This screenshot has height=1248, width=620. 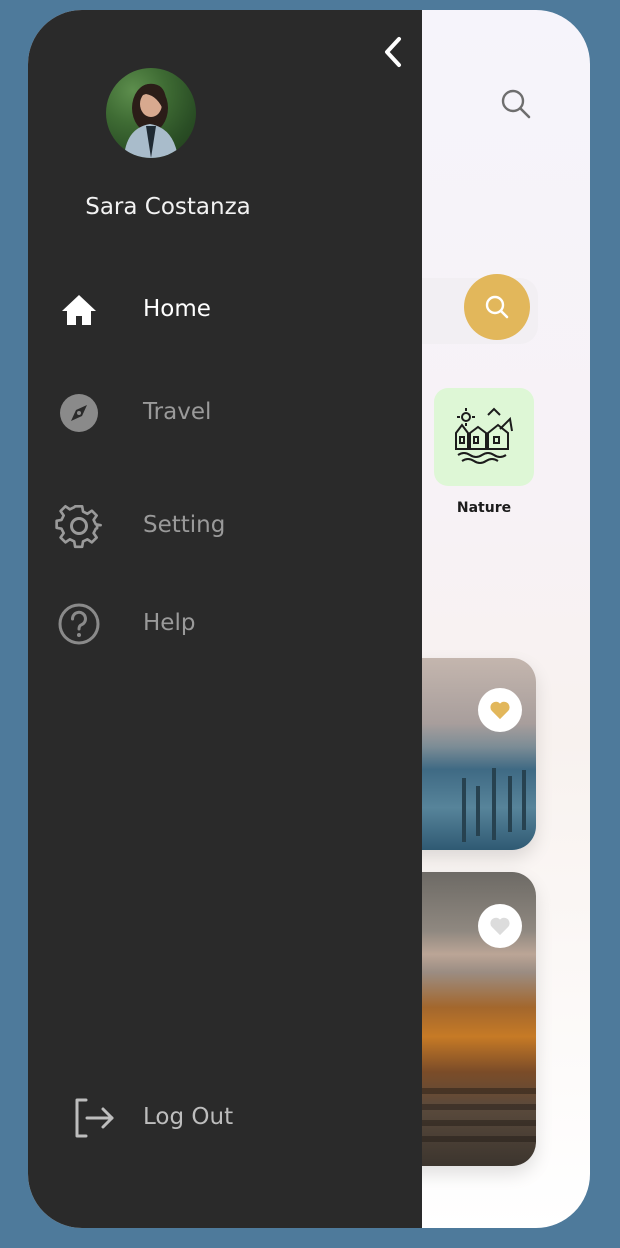 I want to click on compass-icon, so click(x=79, y=413).